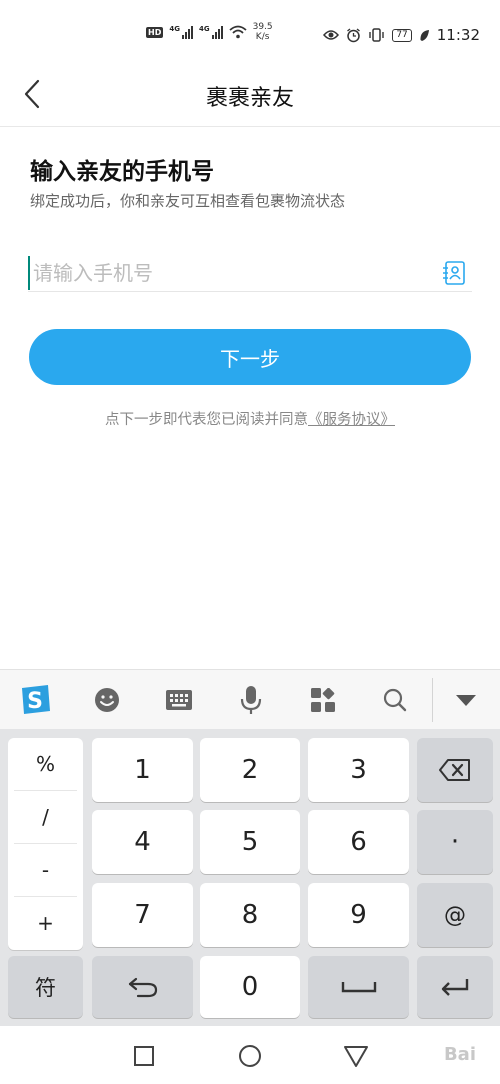 Image resolution: width=500 pixels, height=1084 pixels. Describe the element at coordinates (142, 915) in the screenshot. I see `key-7: 7` at that location.